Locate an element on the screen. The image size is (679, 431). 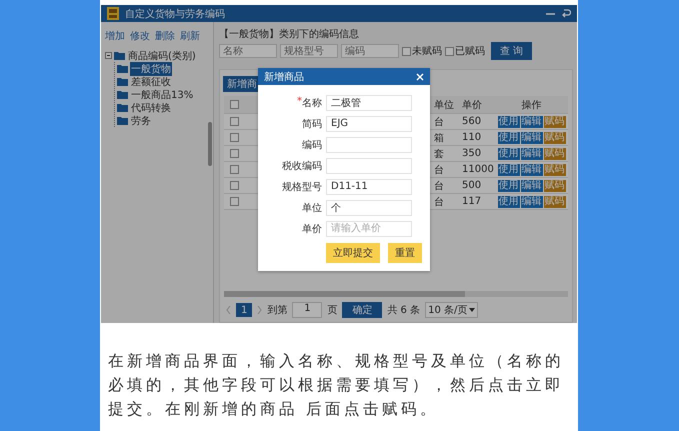
toolbar-link: 修改 is located at coordinates (140, 36).